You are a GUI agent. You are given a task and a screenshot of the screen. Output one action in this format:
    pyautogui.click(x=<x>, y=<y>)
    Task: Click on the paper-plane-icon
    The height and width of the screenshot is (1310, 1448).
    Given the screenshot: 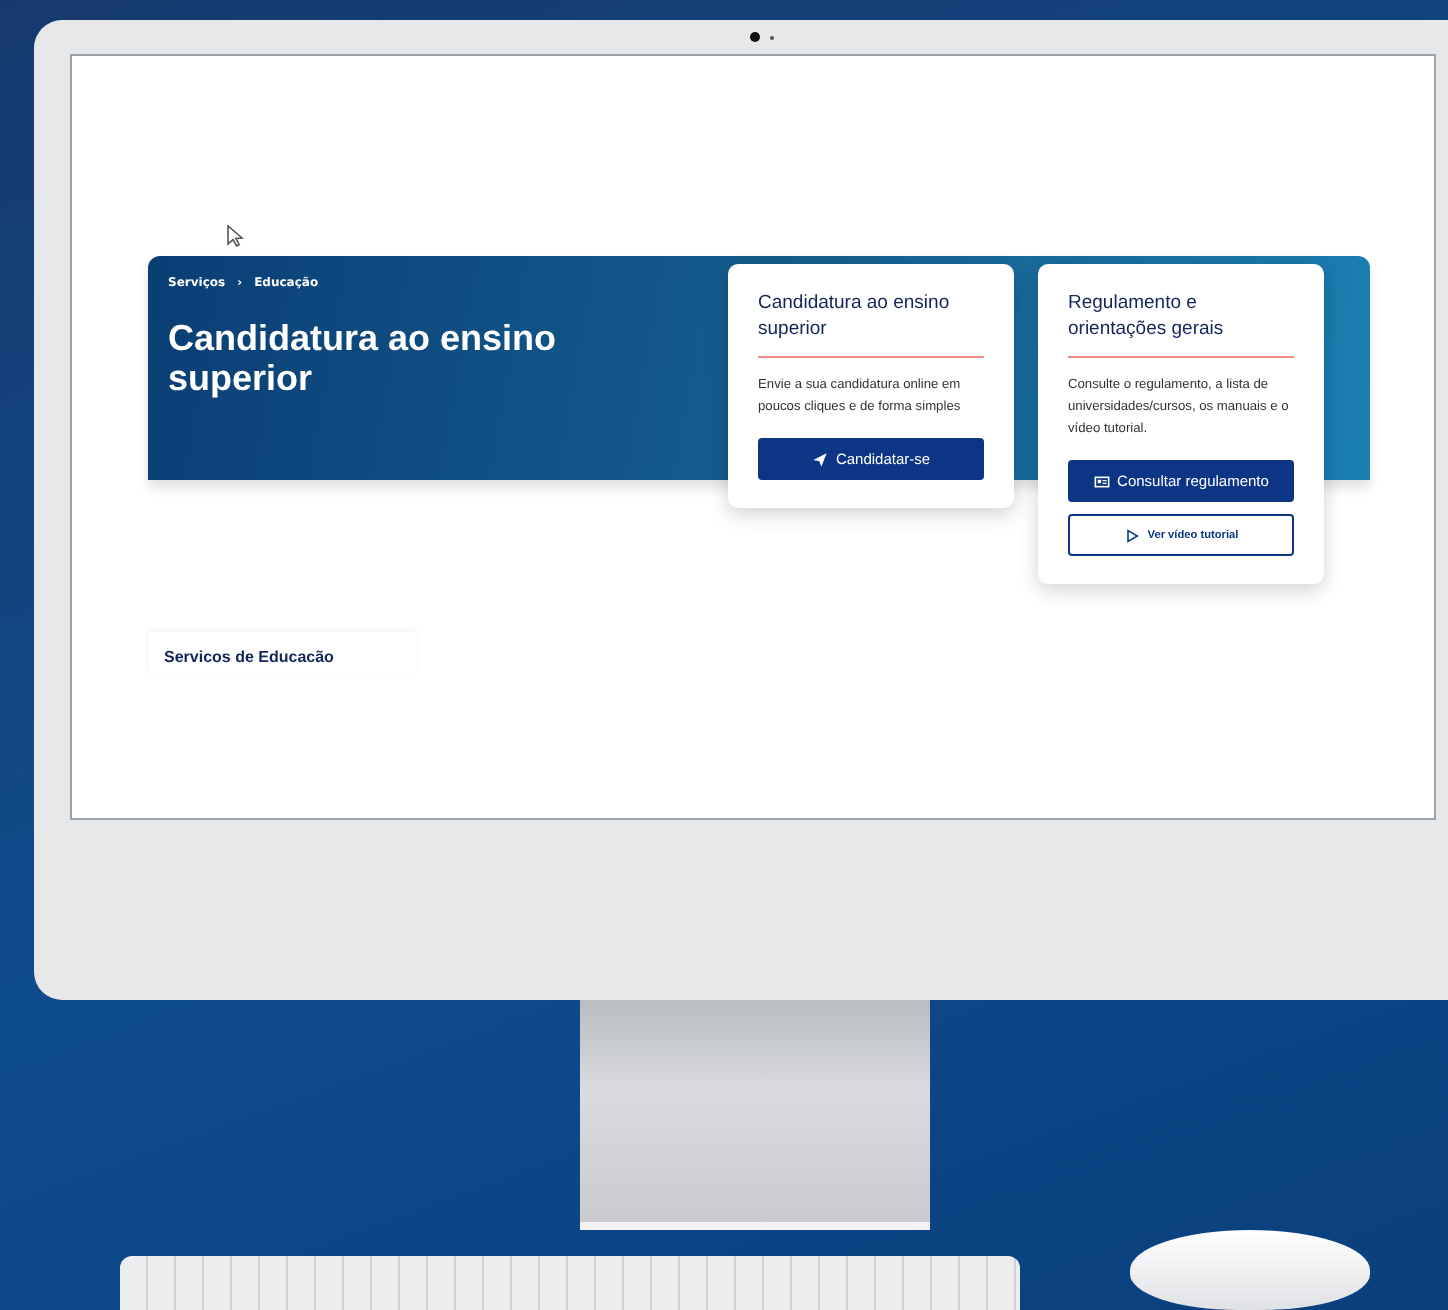 What is the action you would take?
    pyautogui.click(x=819, y=459)
    